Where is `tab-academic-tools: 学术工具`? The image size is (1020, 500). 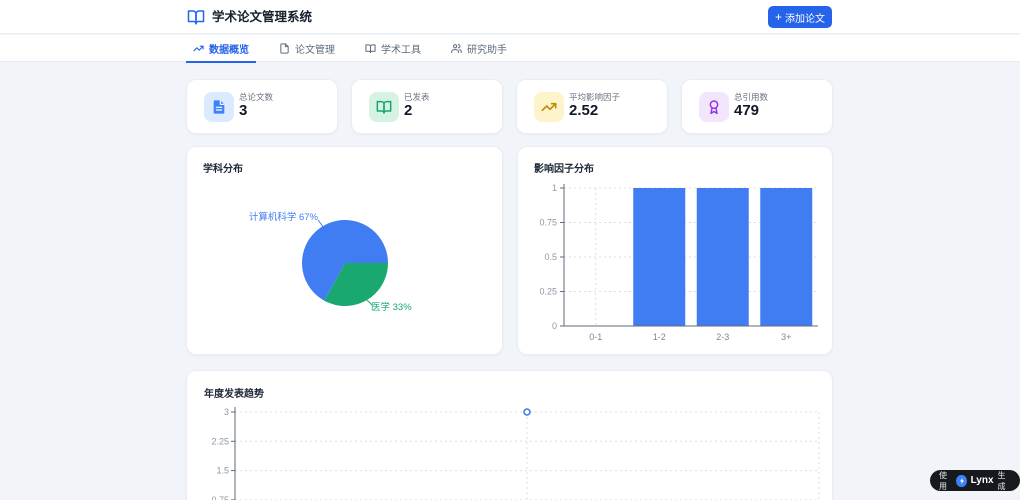
tab-academic-tools: 学术工具 is located at coordinates (393, 48).